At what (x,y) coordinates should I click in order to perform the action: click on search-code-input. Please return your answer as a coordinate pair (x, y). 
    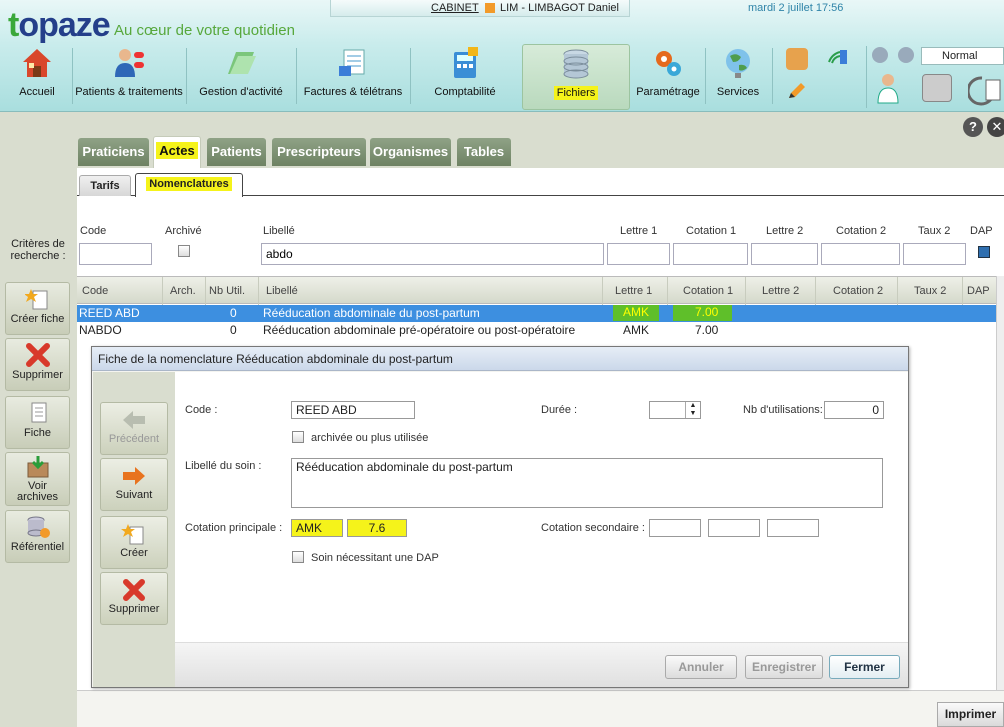
    Looking at the image, I should click on (115, 254).